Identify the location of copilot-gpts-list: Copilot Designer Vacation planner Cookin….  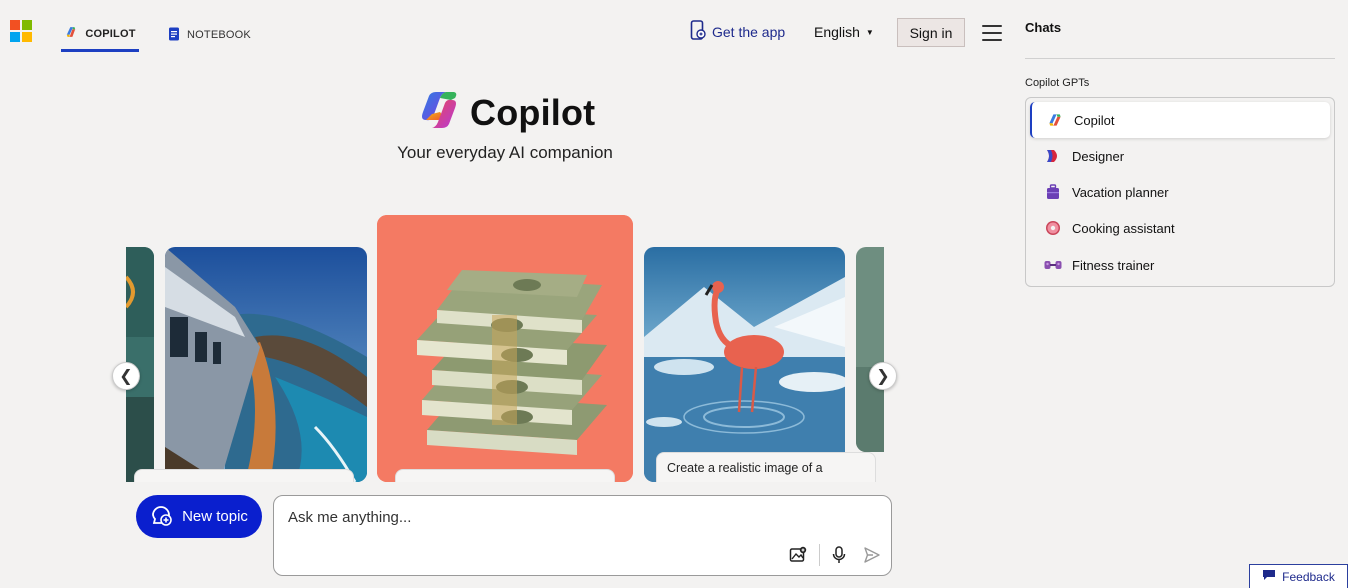
(1180, 192).